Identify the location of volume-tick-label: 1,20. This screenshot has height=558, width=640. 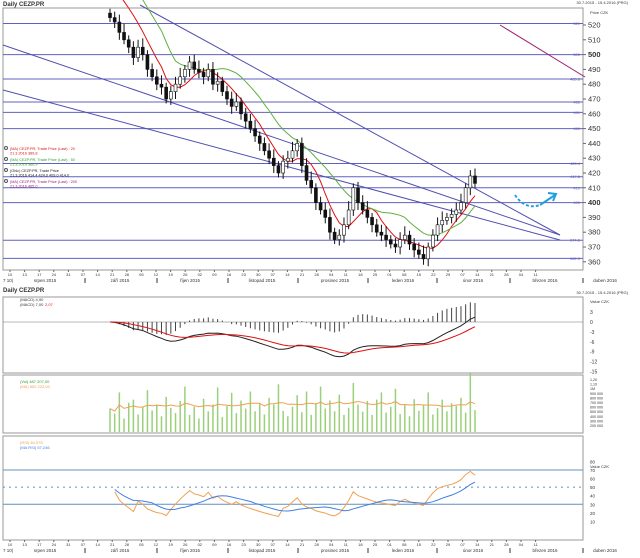
(593, 380).